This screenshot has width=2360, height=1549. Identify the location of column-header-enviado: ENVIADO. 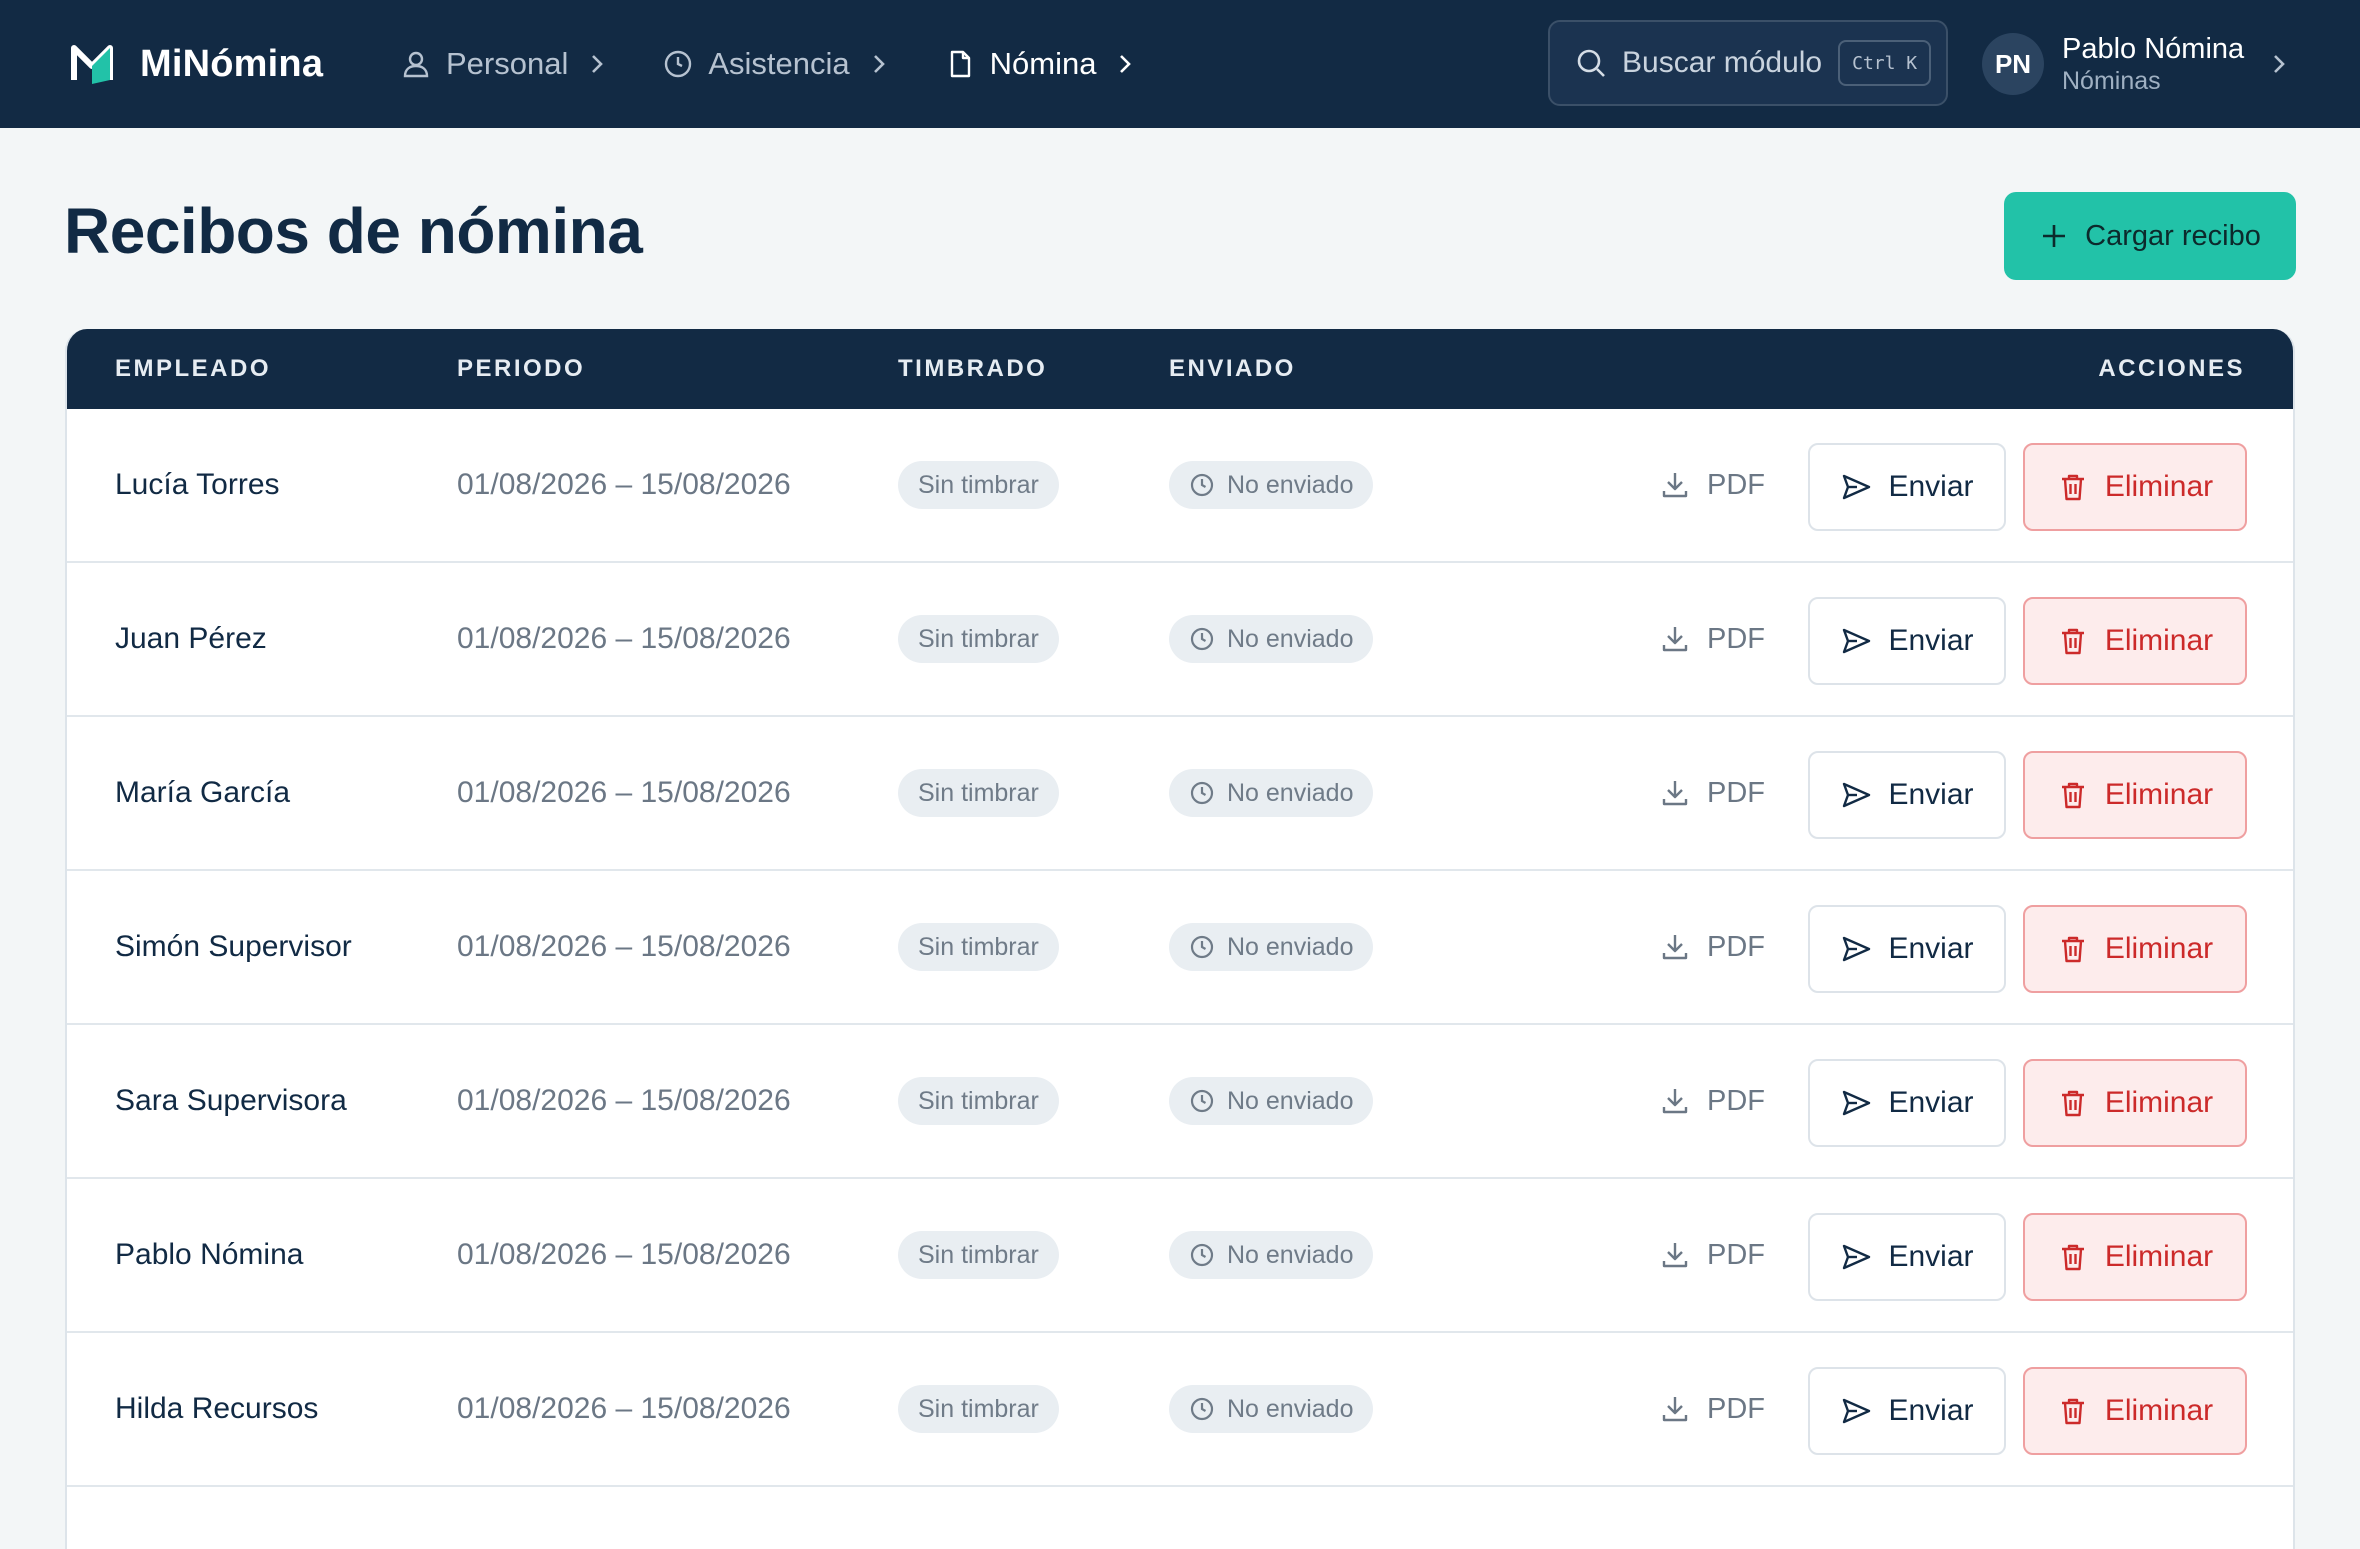
(1232, 369).